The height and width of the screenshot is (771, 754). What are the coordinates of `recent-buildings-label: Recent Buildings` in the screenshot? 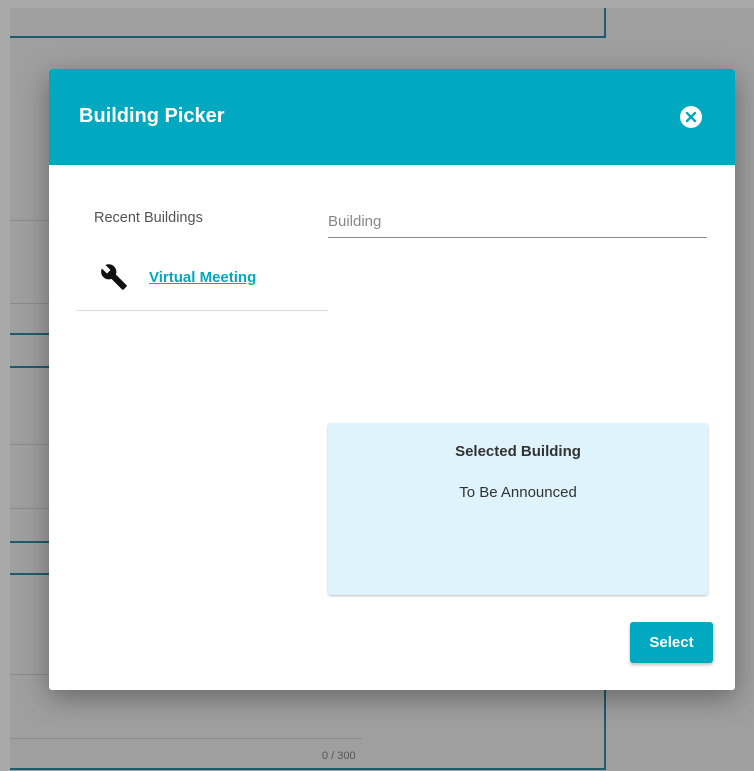 It's located at (148, 218).